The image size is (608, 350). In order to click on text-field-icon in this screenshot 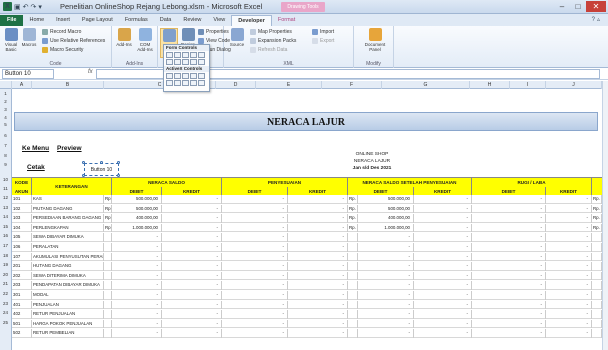, I will do `click(201, 62)`.